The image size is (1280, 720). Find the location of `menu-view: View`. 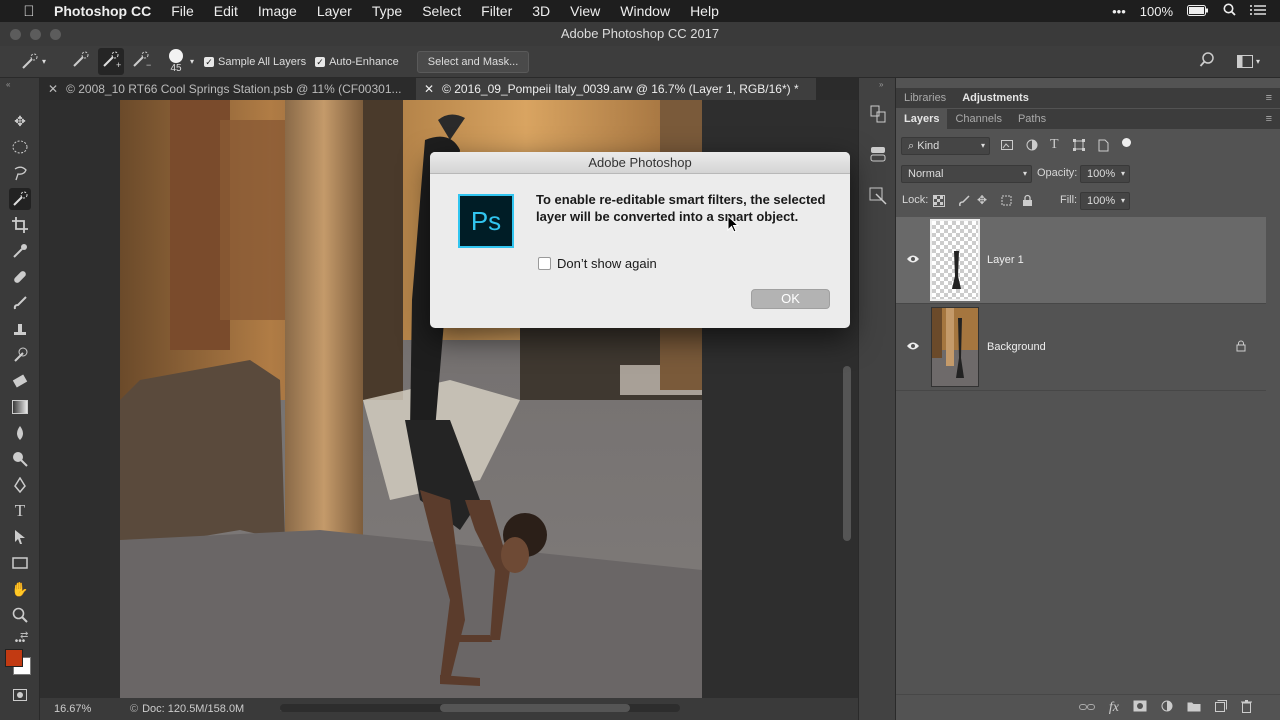

menu-view: View is located at coordinates (585, 11).